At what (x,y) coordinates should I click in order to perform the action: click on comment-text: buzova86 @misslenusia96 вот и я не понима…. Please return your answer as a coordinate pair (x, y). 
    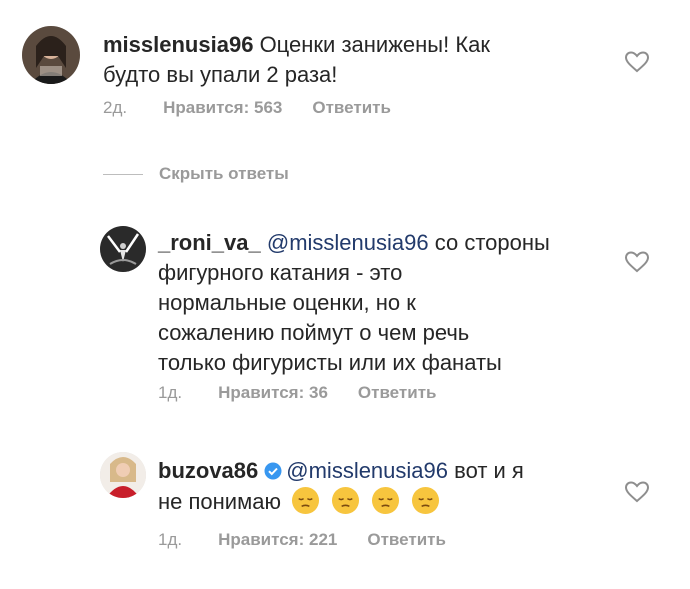
    Looking at the image, I should click on (341, 486).